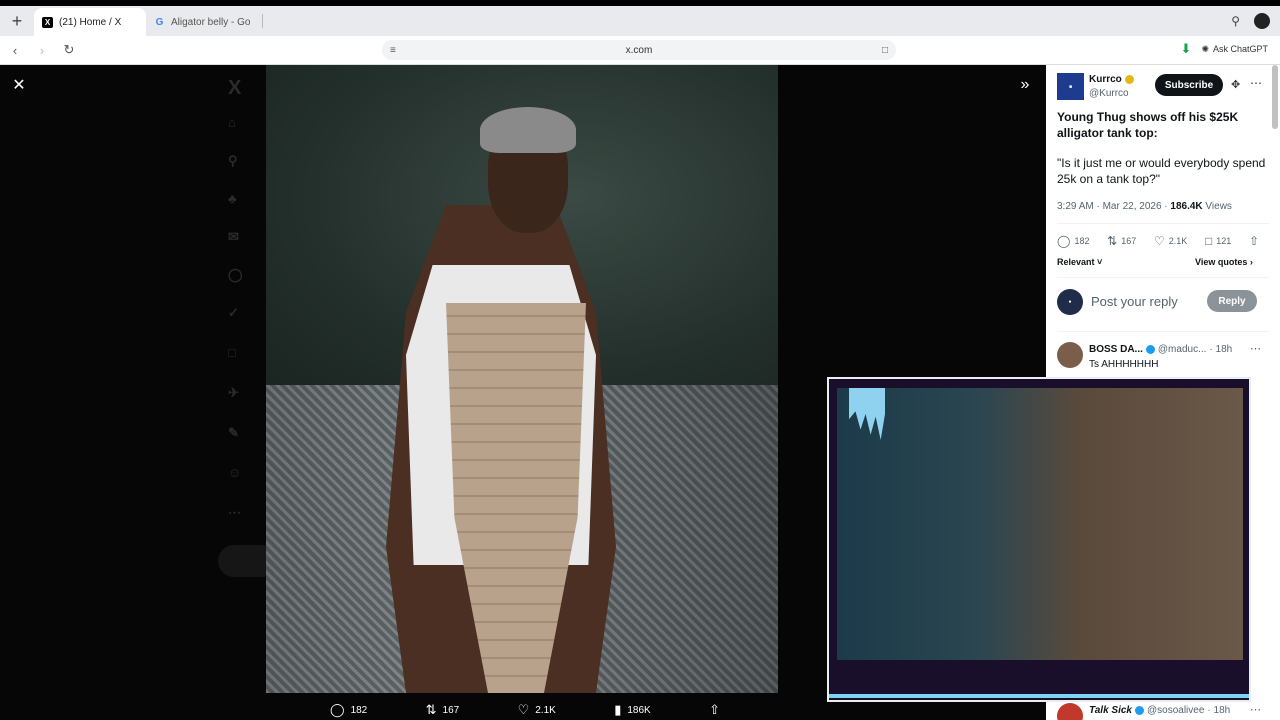 The height and width of the screenshot is (720, 1280). Describe the element at coordinates (1109, 93) in the screenshot. I see `author-handle: @Kurrco` at that location.